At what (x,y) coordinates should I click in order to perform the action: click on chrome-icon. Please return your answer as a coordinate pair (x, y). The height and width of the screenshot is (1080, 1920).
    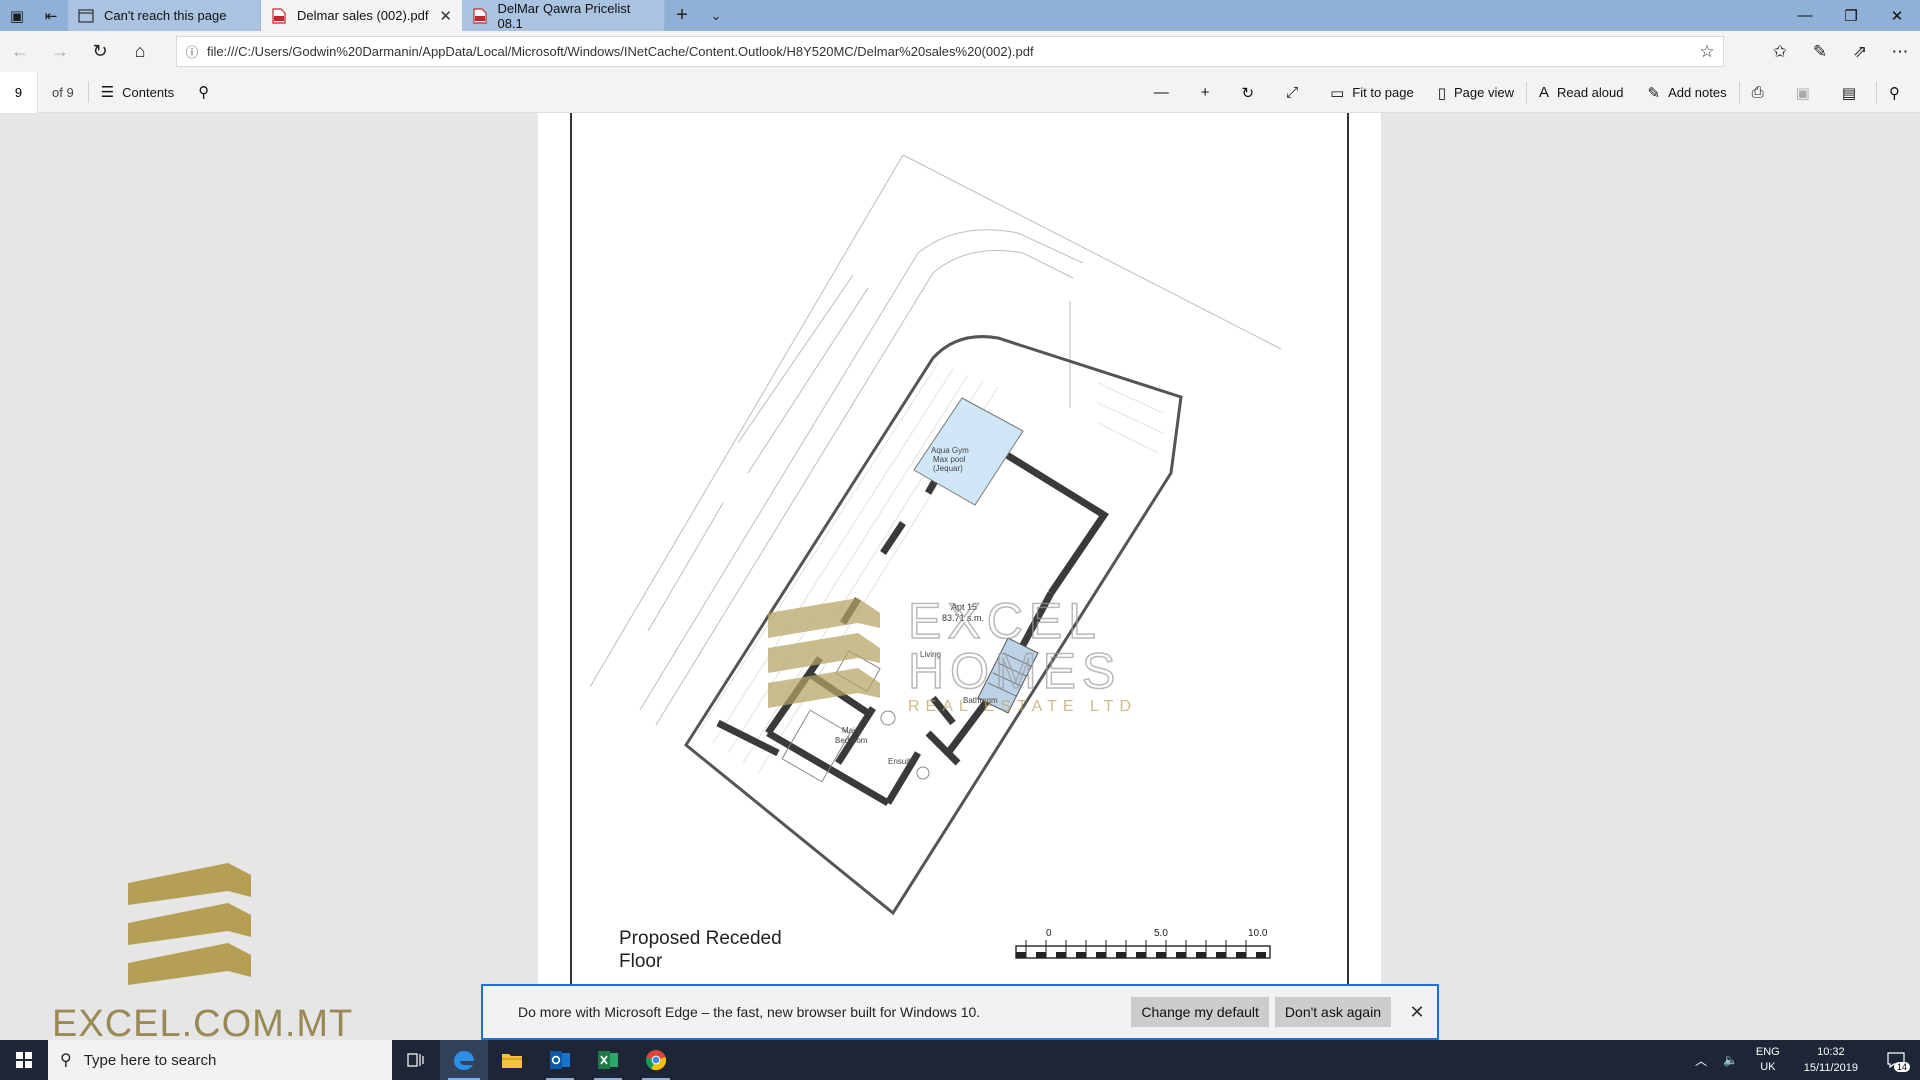
    Looking at the image, I should click on (656, 1060).